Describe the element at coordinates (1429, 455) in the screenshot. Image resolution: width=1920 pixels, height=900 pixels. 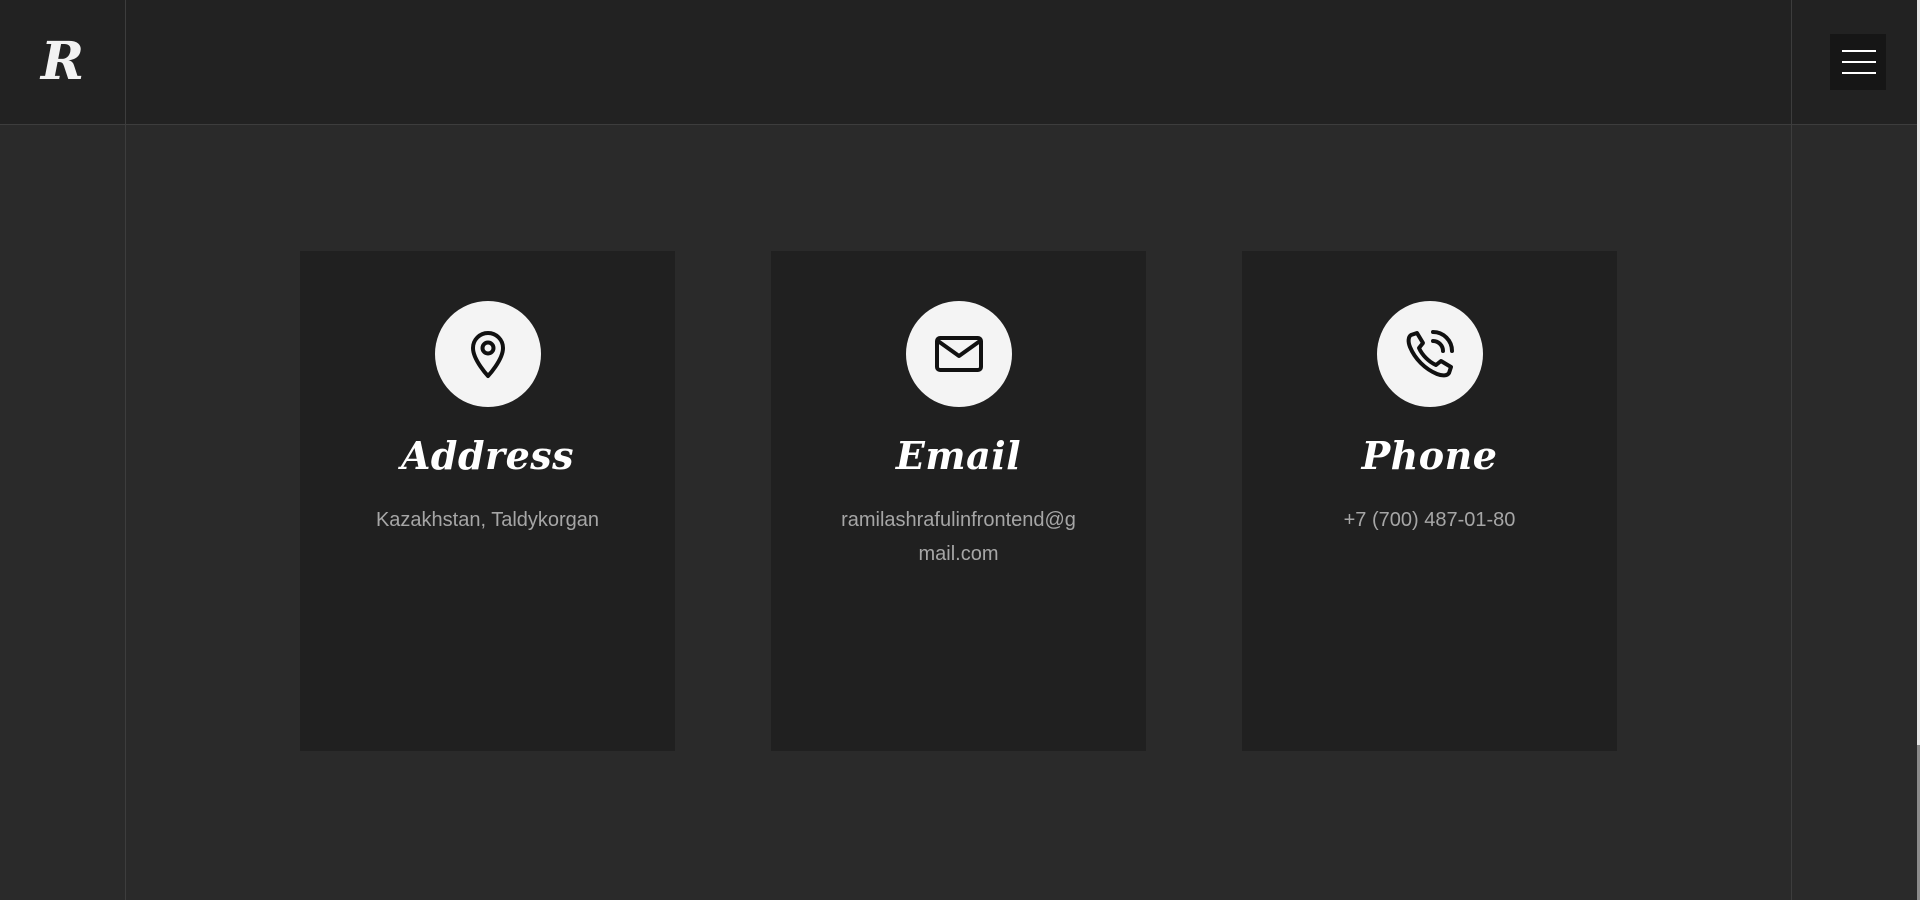
I see `card-title: Phone` at that location.